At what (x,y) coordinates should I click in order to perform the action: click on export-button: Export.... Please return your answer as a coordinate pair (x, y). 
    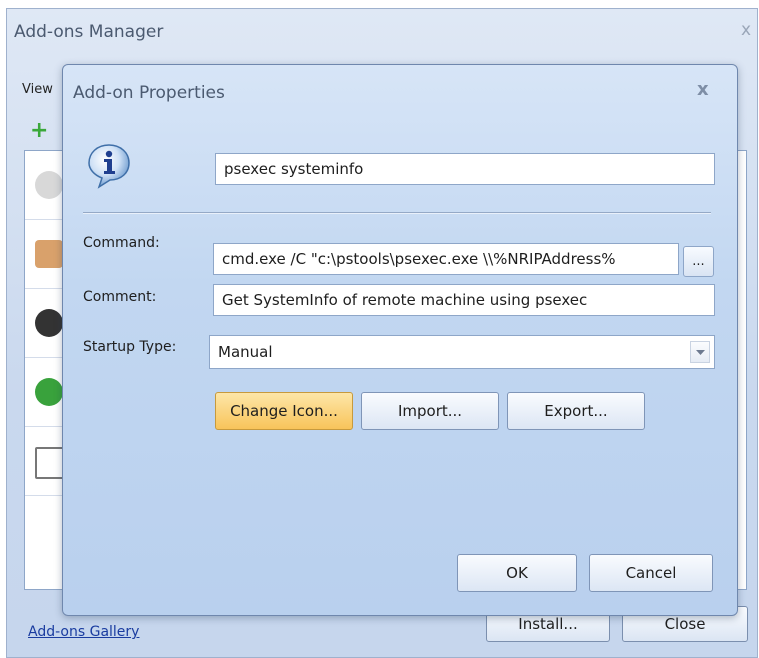
    Looking at the image, I should click on (576, 411).